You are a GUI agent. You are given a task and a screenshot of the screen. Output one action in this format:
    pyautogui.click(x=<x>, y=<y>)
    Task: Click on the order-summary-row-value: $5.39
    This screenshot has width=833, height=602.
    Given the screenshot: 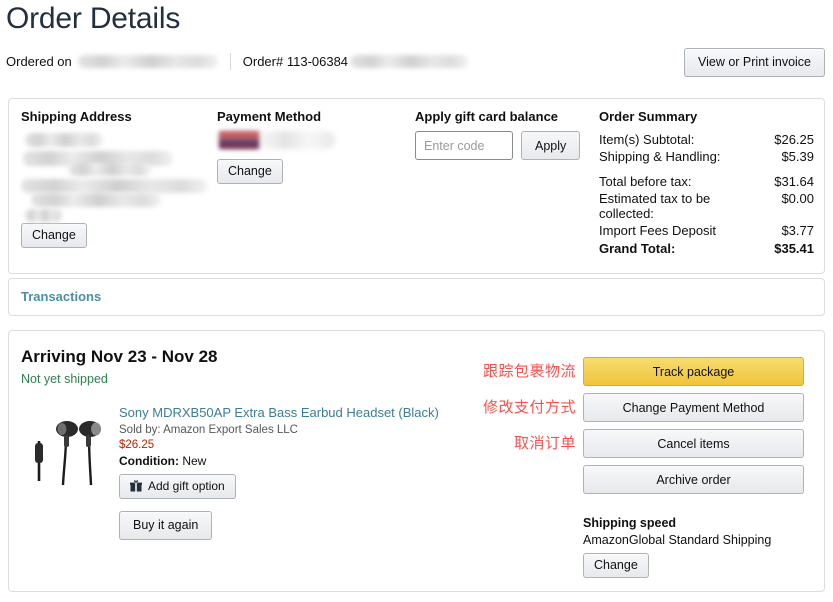 What is the action you would take?
    pyautogui.click(x=797, y=156)
    